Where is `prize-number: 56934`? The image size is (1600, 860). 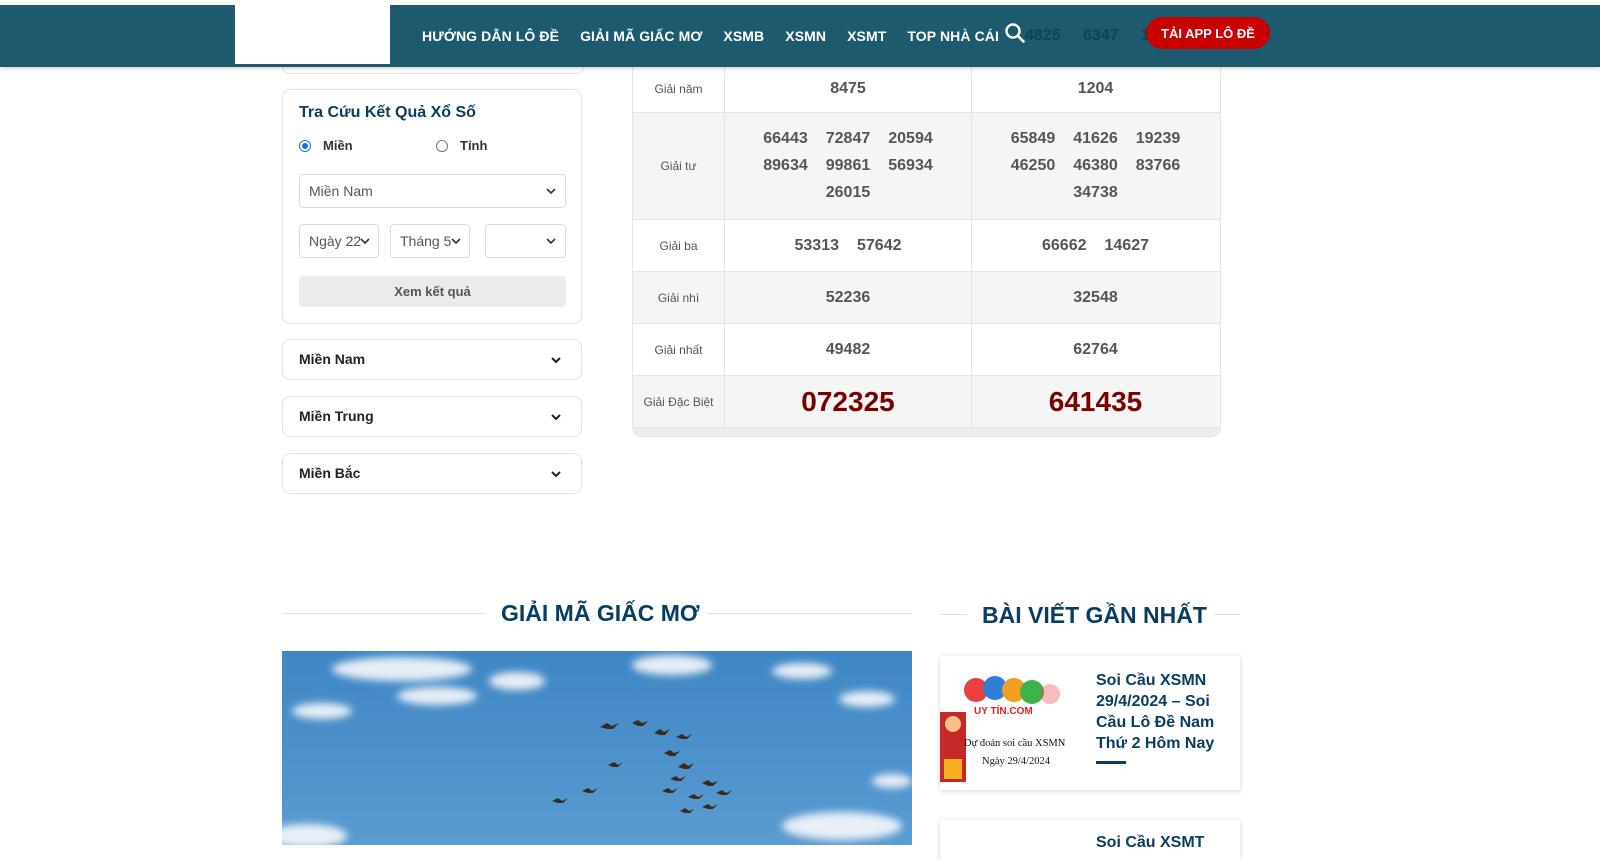
prize-number: 56934 is located at coordinates (910, 165).